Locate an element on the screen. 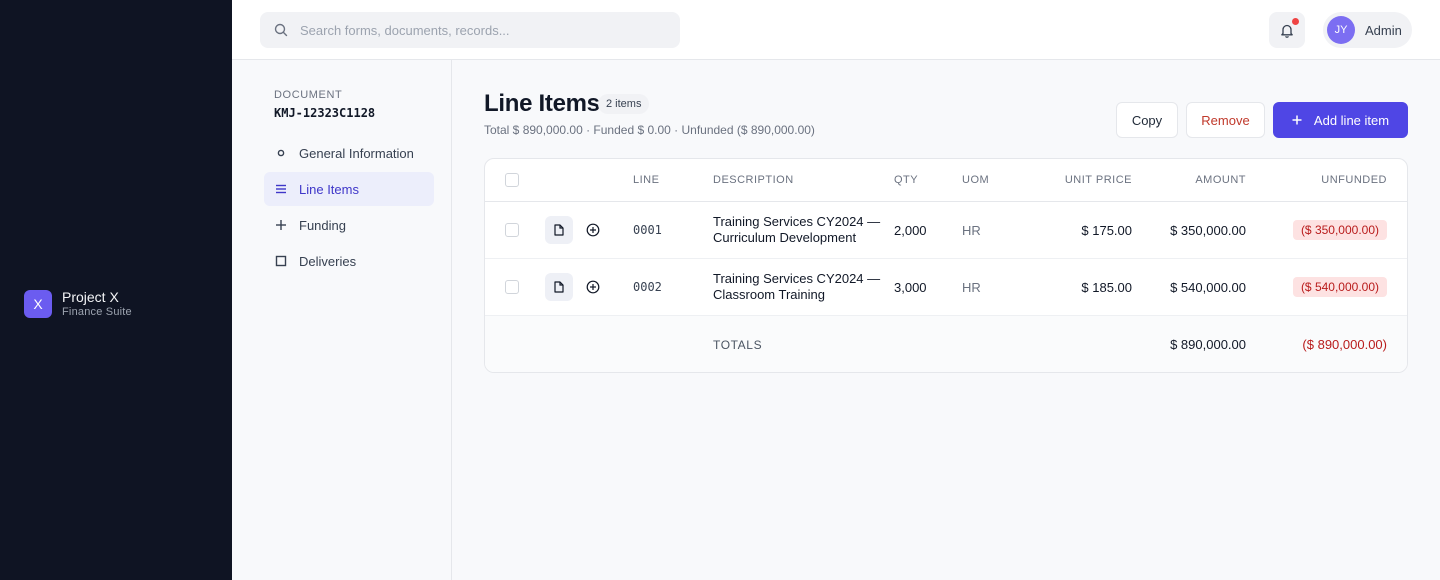 The image size is (1440, 580). totals-unfunded: ($ 890,000.00) is located at coordinates (1344, 344).